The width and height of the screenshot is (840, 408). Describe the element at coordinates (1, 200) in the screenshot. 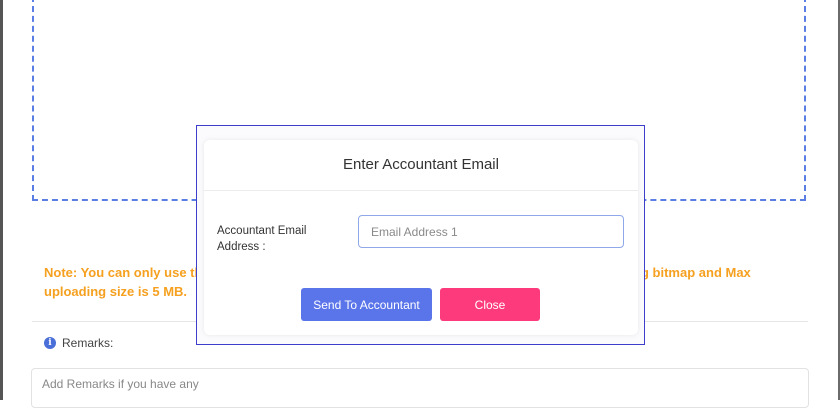

I see `window-left-edge` at that location.